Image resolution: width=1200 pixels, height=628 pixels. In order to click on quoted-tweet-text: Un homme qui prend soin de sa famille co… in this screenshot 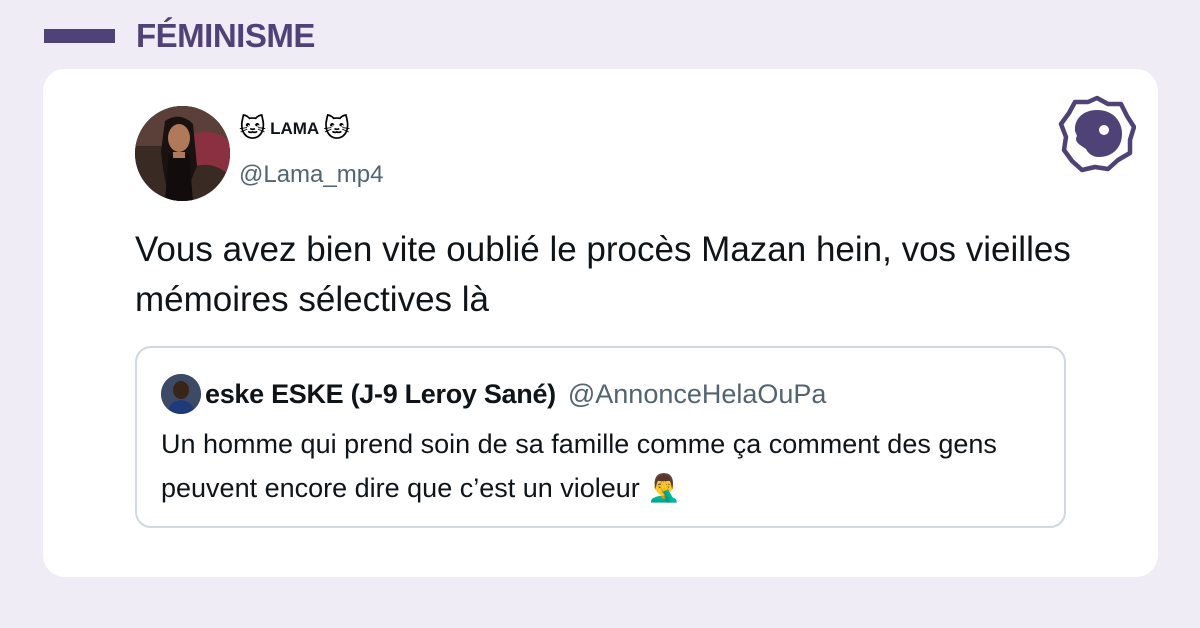, I will do `click(579, 466)`.